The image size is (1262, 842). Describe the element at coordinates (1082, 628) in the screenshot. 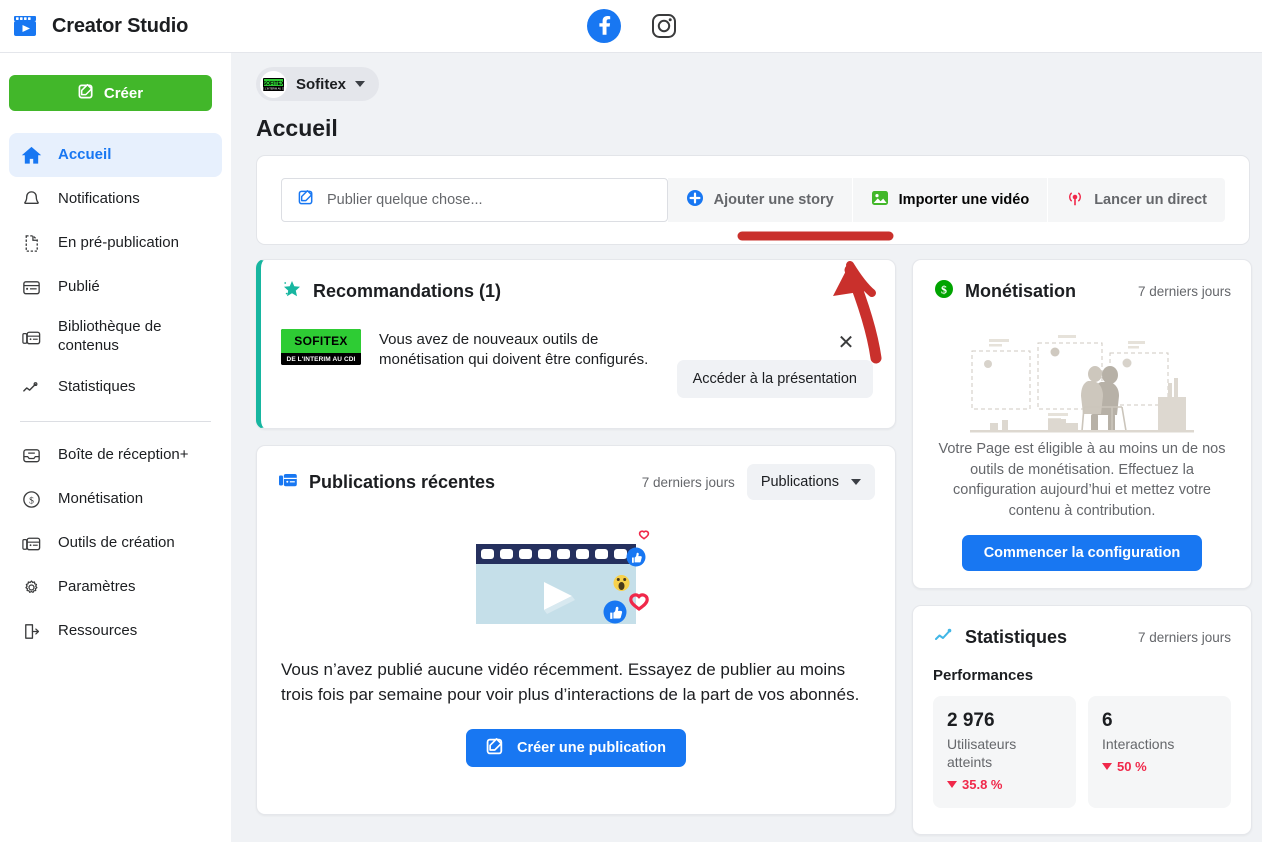

I see `statistiques-header: Statistiques 7 derniers jours` at that location.